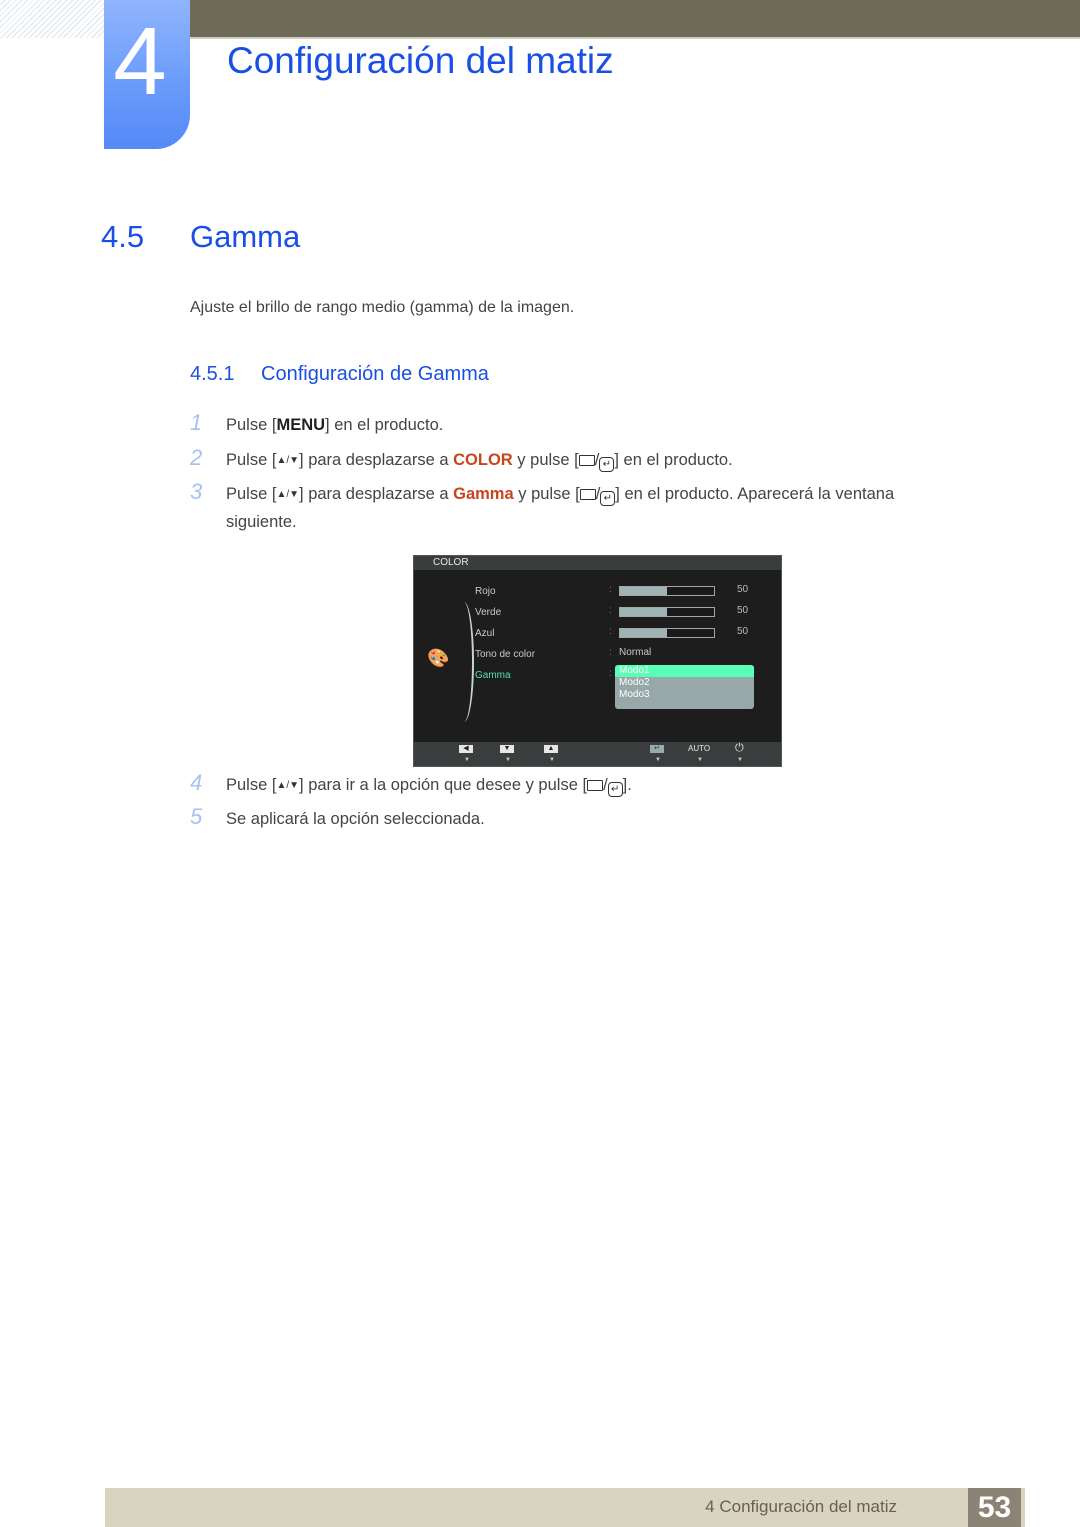 This screenshot has width=1080, height=1527. I want to click on power-icon: ⏻, so click(739, 748).